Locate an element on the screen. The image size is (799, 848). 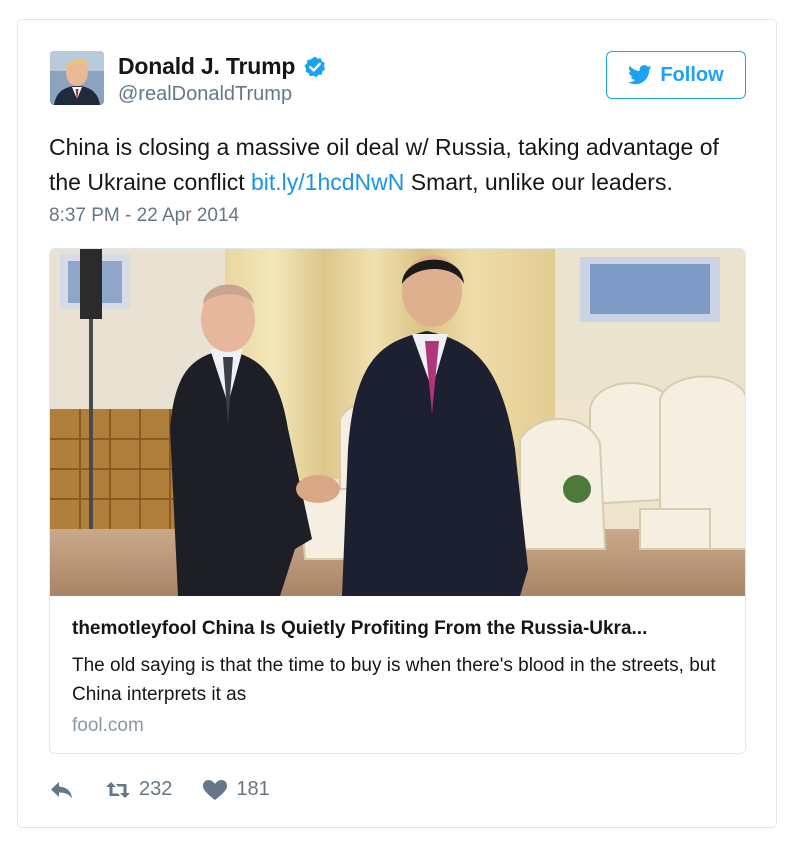
like-count: 181 is located at coordinates (253, 789).